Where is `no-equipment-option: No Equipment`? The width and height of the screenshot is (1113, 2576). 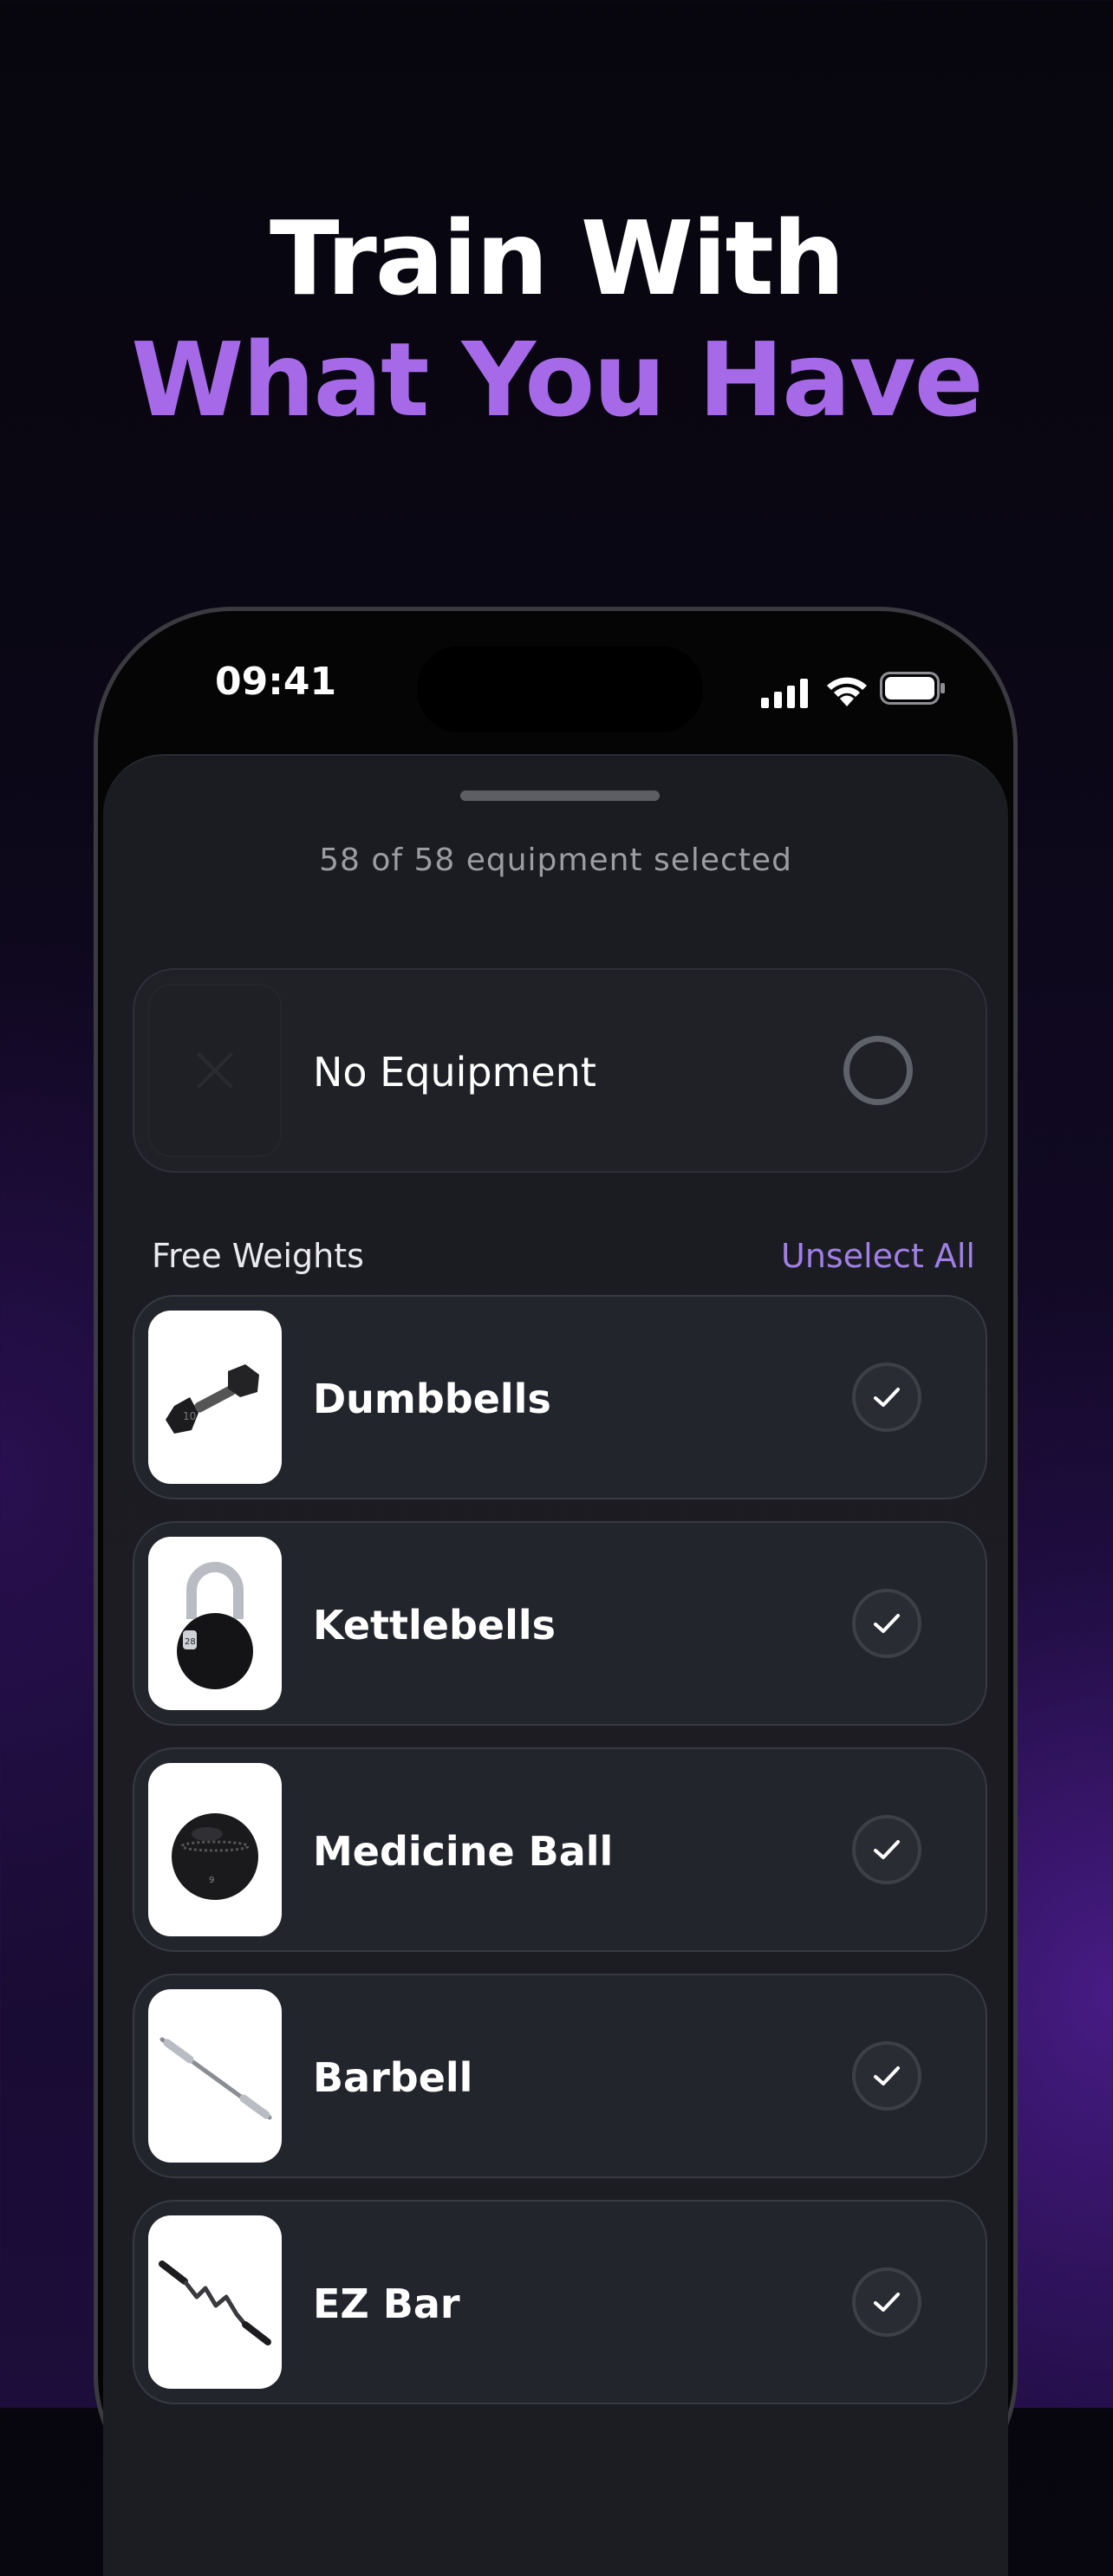
no-equipment-option: No Equipment is located at coordinates (560, 1070).